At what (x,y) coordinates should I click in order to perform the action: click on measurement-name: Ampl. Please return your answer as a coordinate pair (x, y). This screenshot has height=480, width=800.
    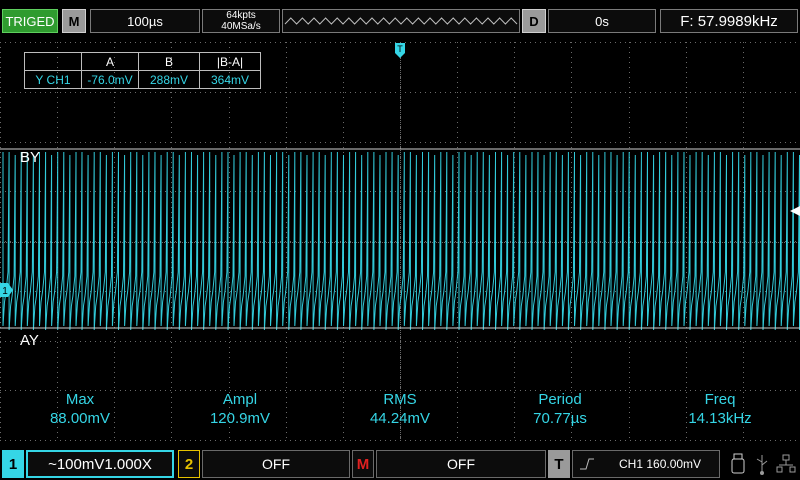
    Looking at the image, I should click on (240, 399).